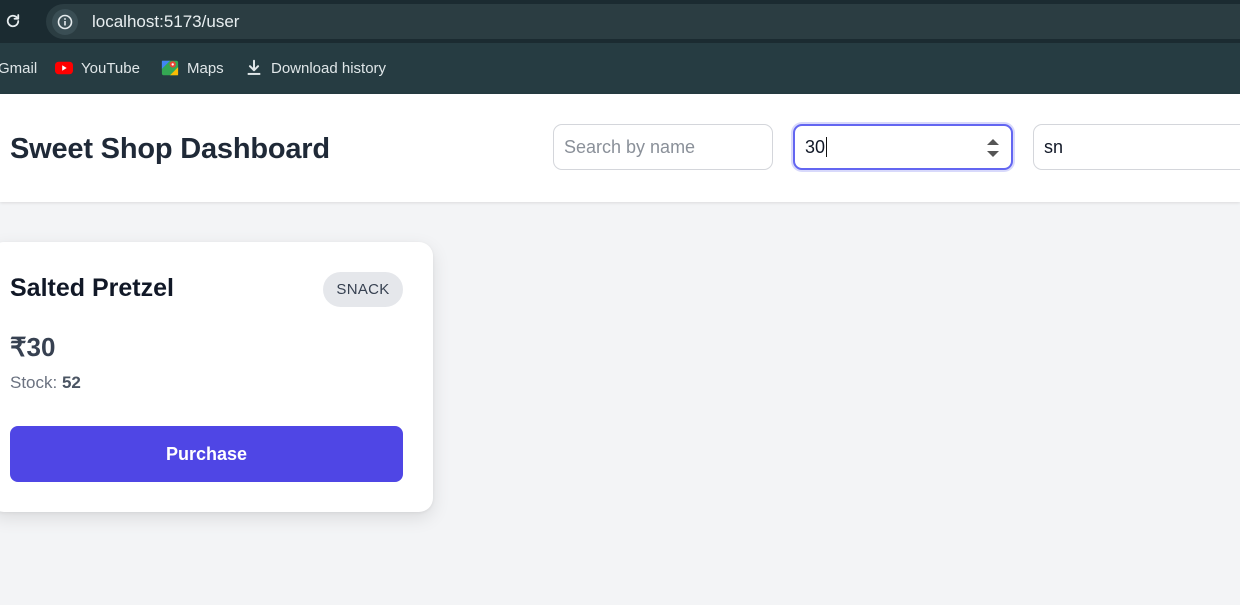  I want to click on maps-icon, so click(170, 68).